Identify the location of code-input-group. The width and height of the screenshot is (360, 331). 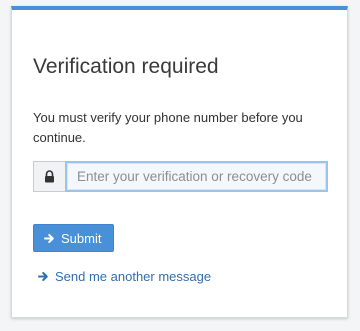
(180, 176).